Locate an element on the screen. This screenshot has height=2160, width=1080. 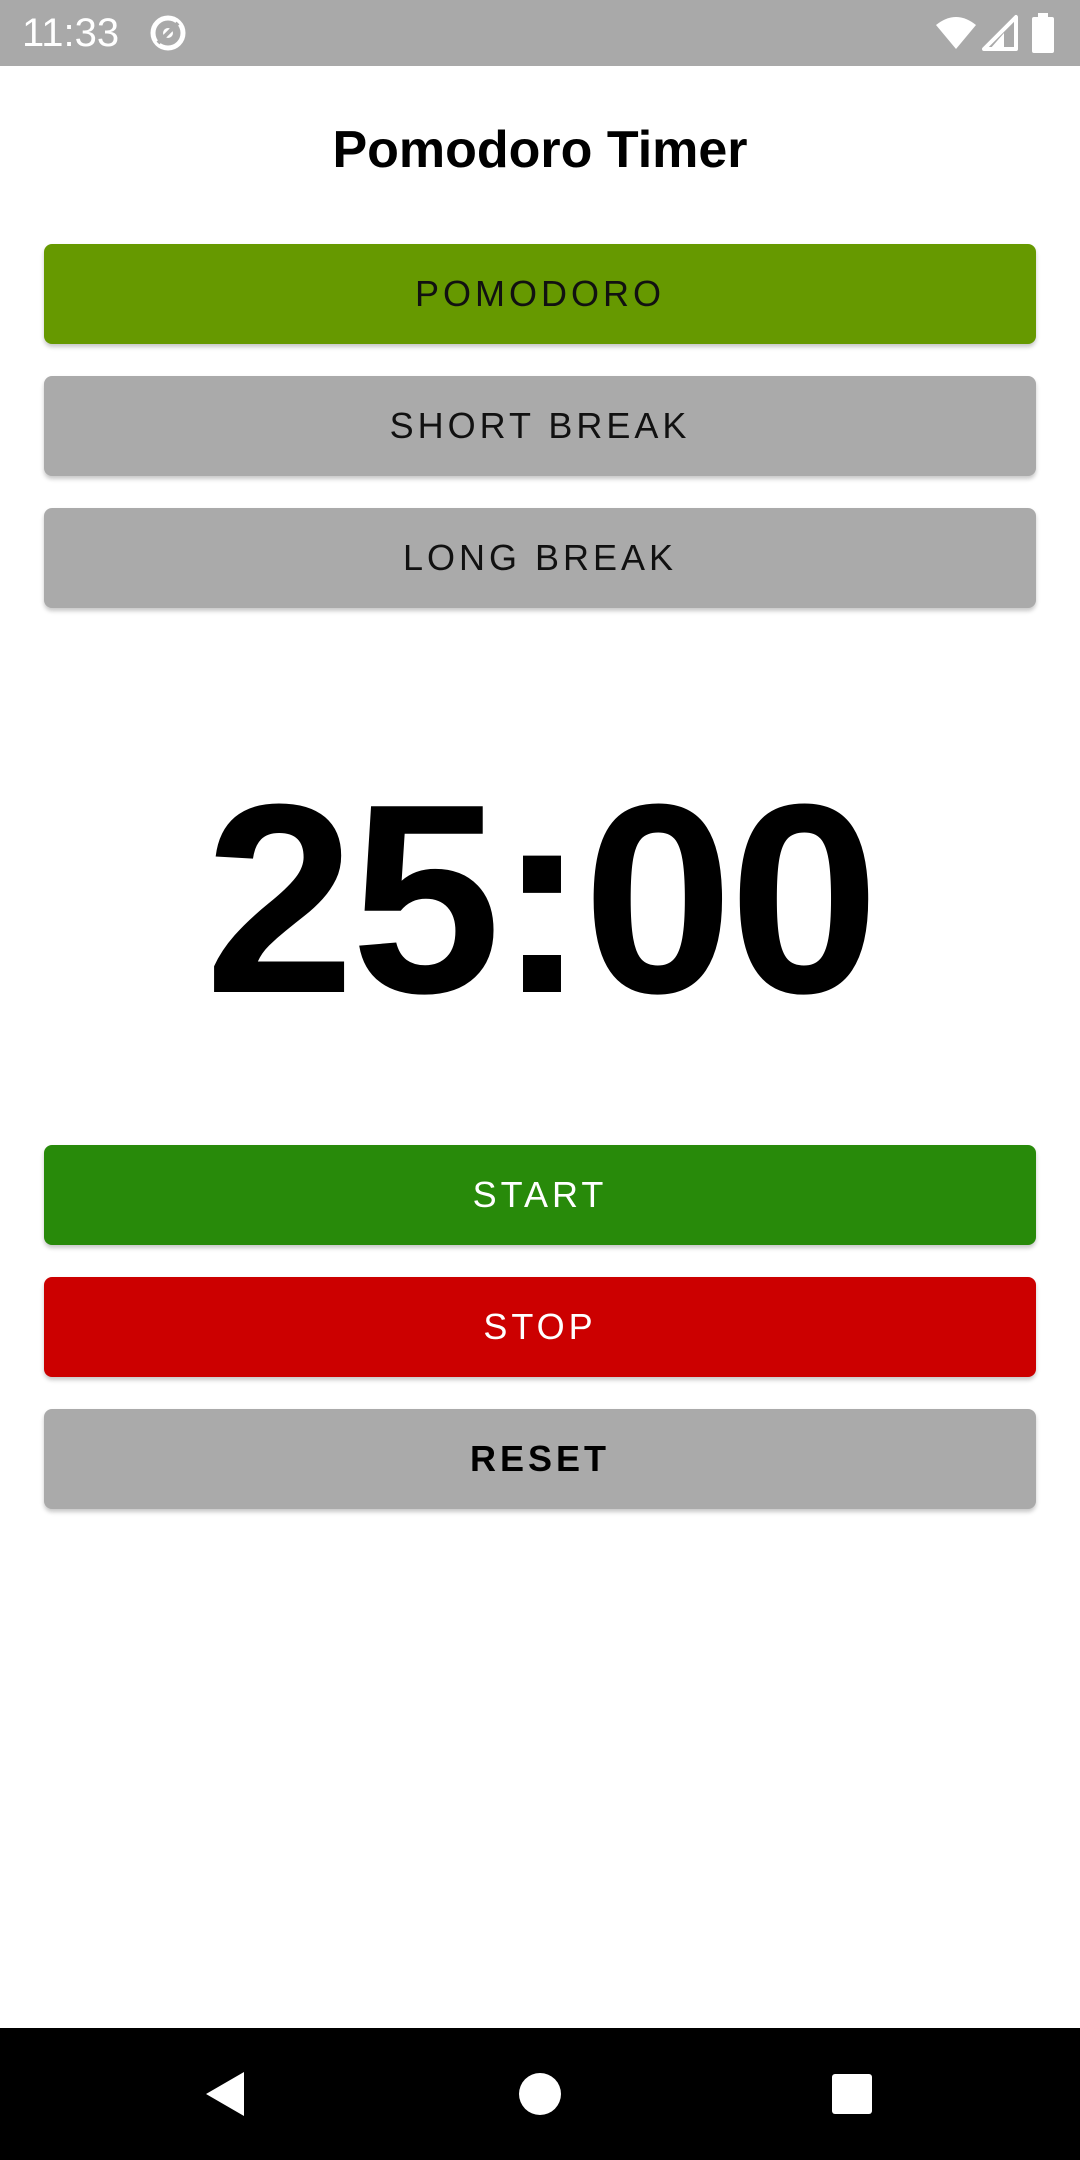
signal-icon is located at coordinates (1000, 33).